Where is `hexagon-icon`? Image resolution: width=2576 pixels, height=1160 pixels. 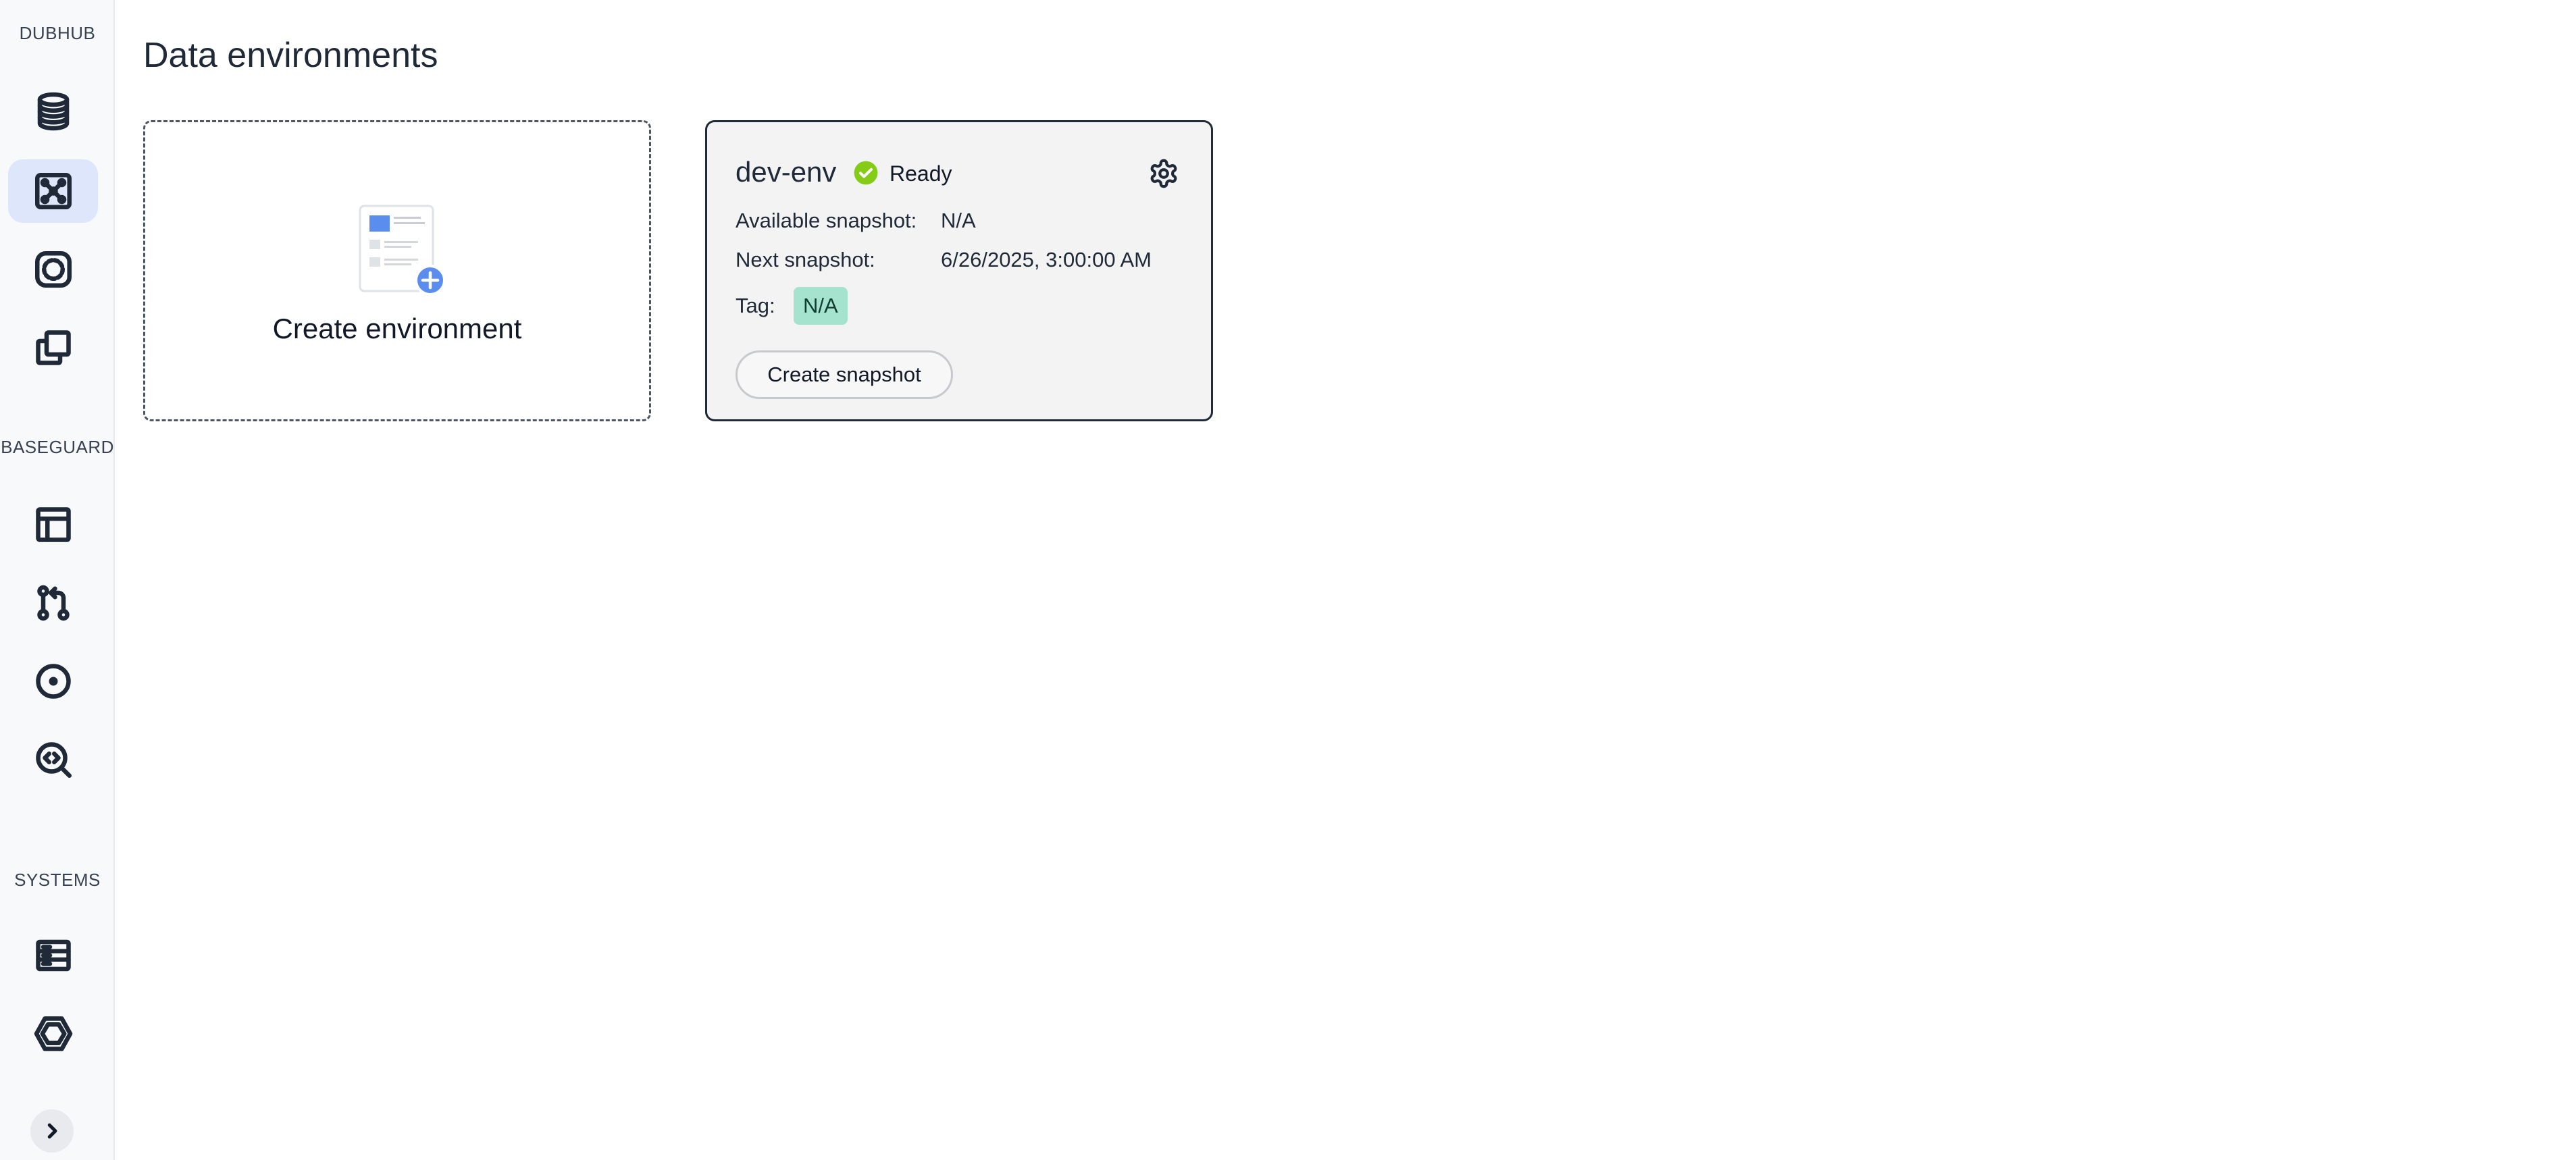
hexagon-icon is located at coordinates (53, 1033).